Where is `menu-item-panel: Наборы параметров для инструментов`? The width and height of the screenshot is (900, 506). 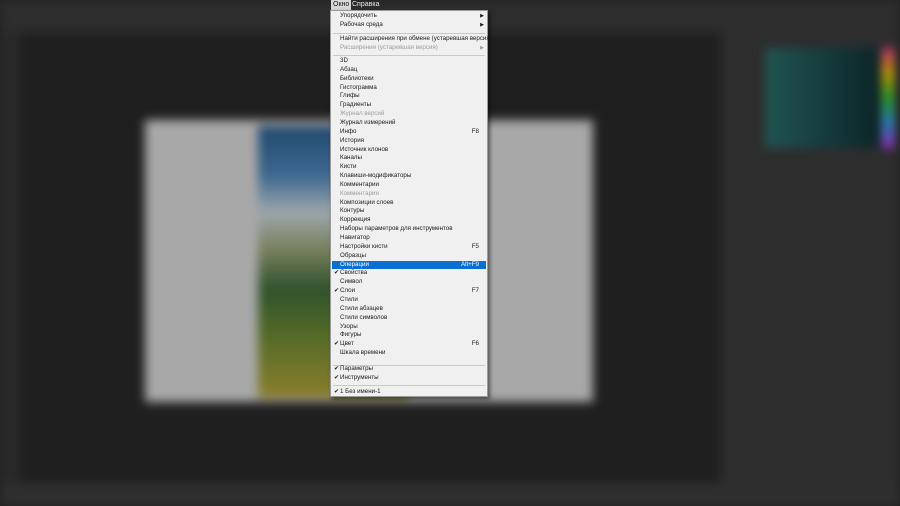
menu-item-panel: Наборы параметров для инструментов is located at coordinates (409, 229).